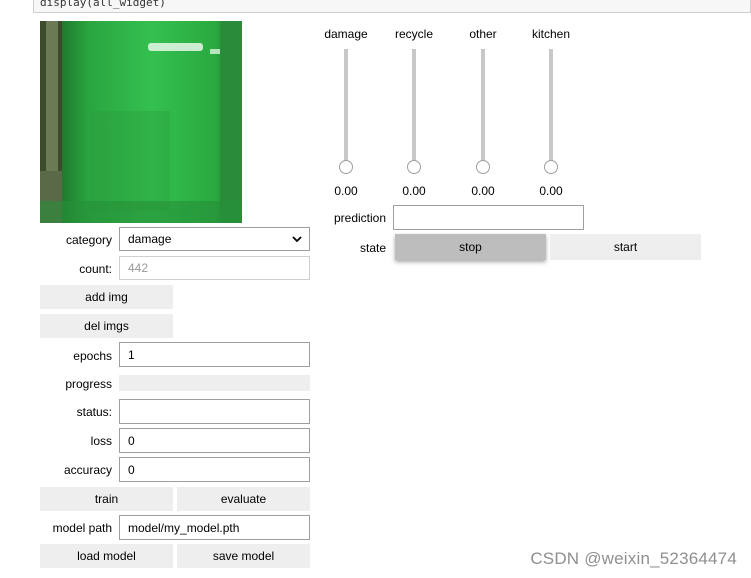  I want to click on category-select: damage, so click(214, 239).